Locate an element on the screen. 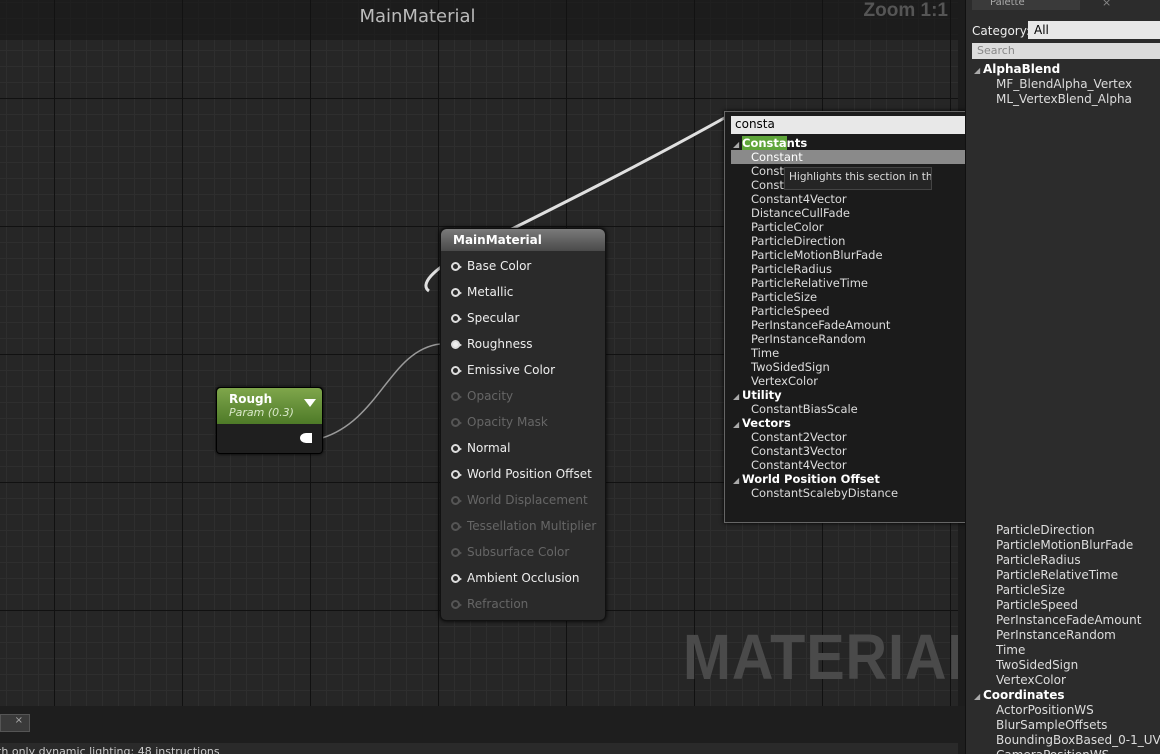  pin-label: Specular is located at coordinates (493, 318).